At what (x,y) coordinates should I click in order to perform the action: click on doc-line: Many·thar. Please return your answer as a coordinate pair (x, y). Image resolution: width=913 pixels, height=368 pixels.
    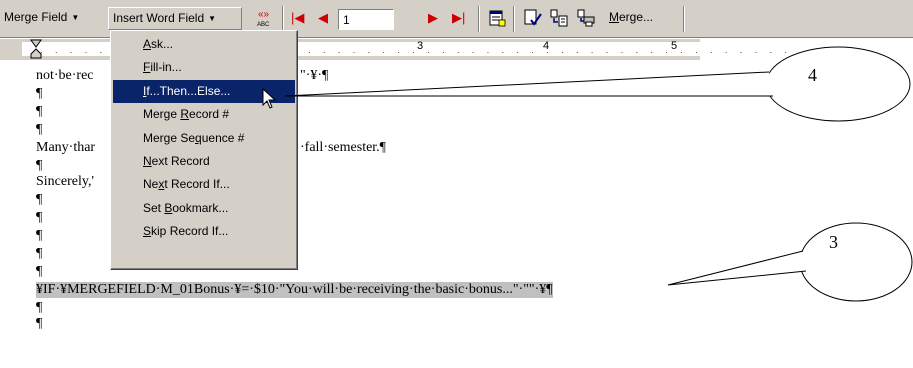
    Looking at the image, I should click on (66, 147).